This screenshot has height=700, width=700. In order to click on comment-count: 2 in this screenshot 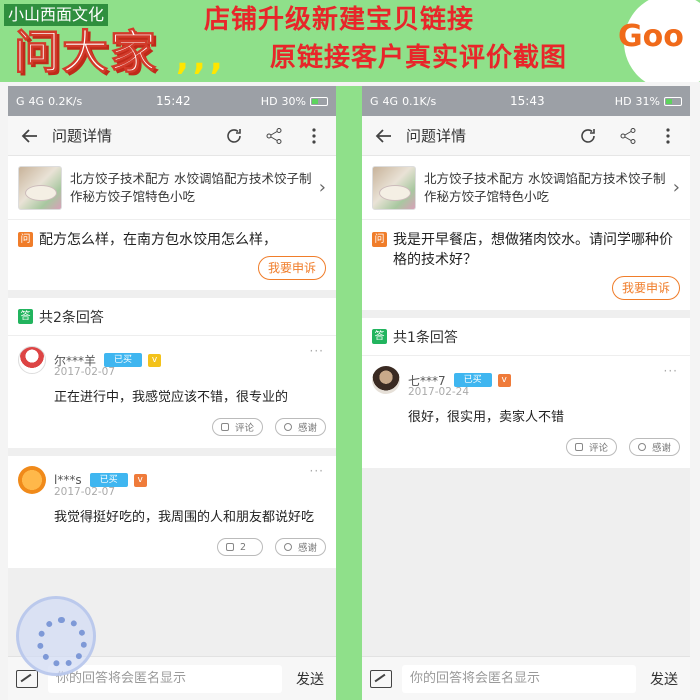, I will do `click(243, 547)`.